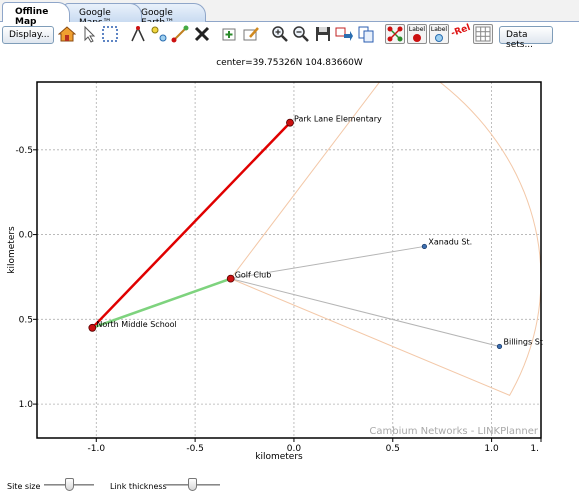  What do you see at coordinates (417, 38) in the screenshot?
I see `hub-dot-icon` at bounding box center [417, 38].